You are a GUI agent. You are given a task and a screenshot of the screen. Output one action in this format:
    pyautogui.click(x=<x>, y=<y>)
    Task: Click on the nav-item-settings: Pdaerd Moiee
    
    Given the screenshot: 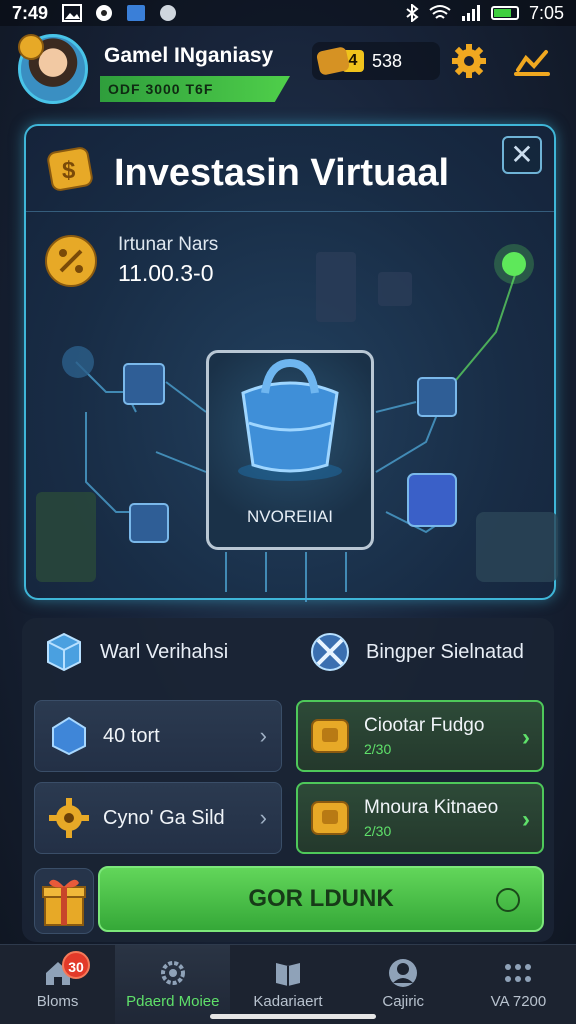 What is the action you would take?
    pyautogui.click(x=173, y=984)
    